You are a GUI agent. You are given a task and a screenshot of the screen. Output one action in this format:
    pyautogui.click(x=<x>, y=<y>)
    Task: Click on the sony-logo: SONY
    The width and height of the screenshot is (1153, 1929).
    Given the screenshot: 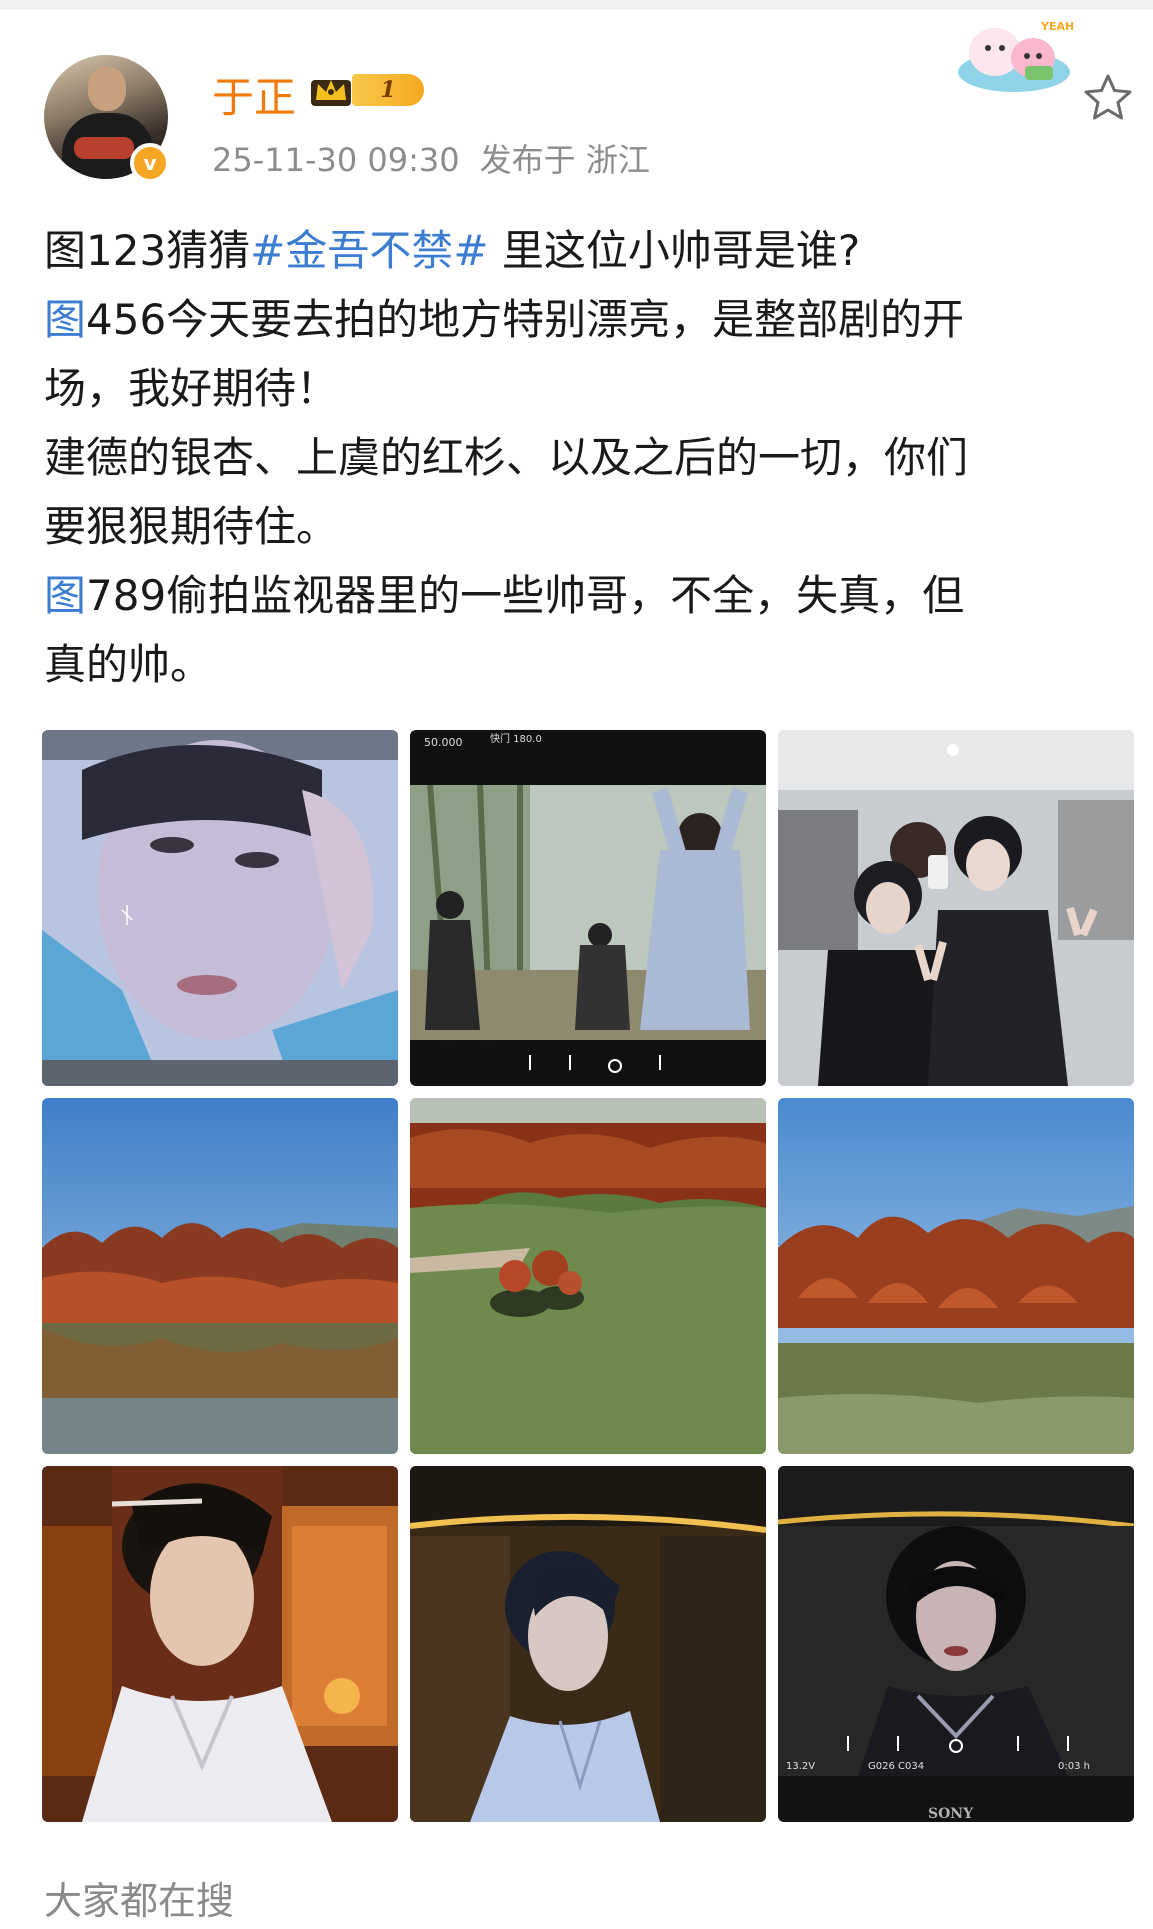 What is the action you would take?
    pyautogui.click(x=951, y=1814)
    